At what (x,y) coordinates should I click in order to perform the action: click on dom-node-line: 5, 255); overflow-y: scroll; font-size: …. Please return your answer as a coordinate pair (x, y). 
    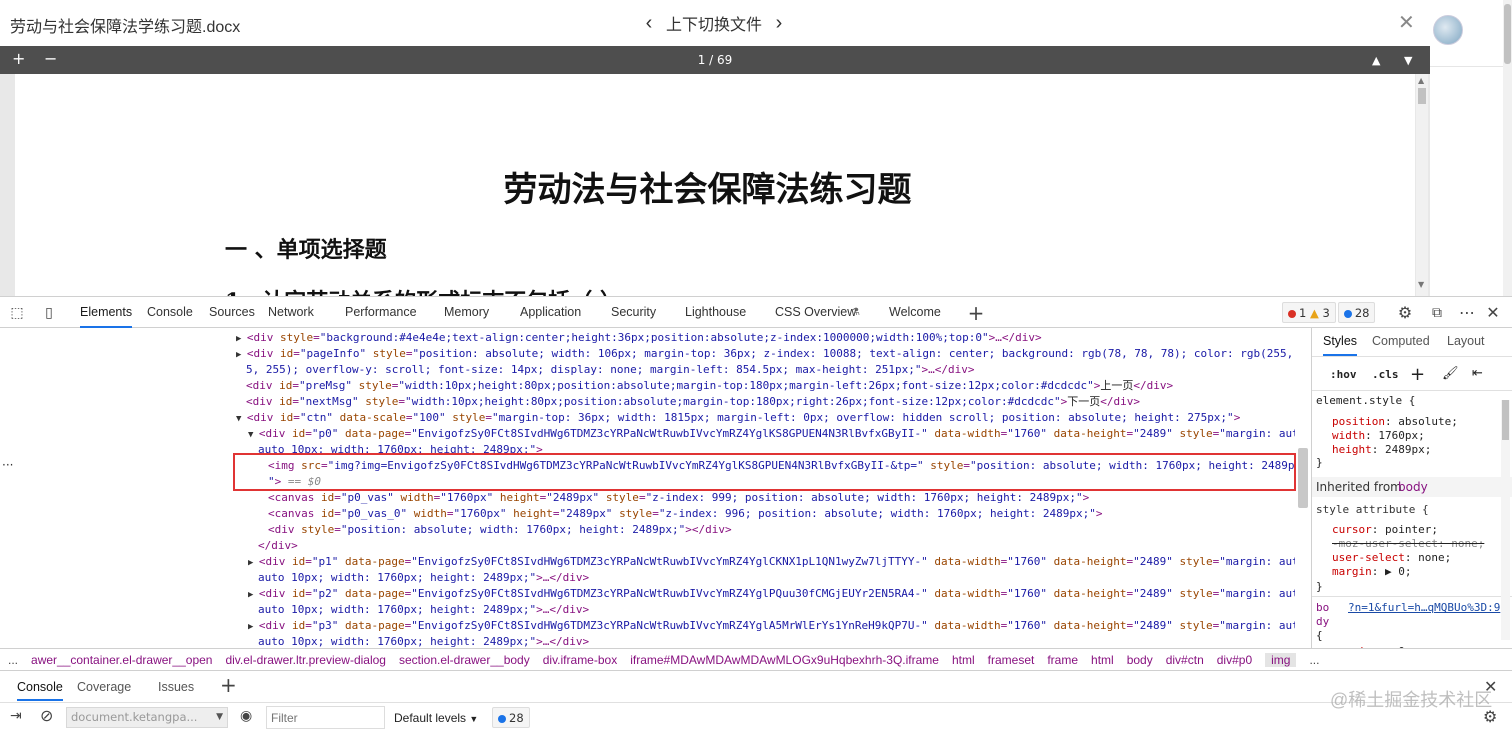
    Looking at the image, I should click on (770, 370).